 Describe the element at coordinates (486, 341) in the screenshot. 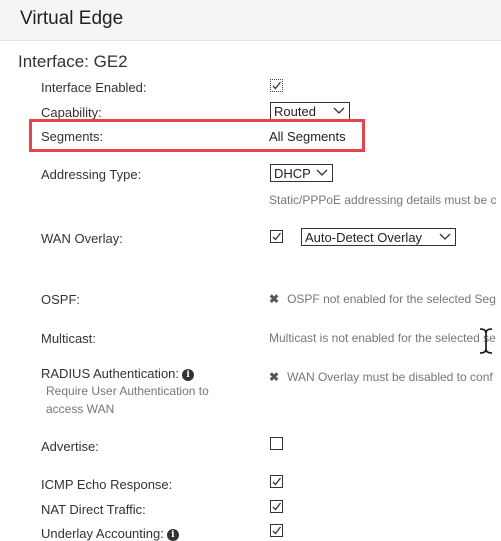

I see `text-cursor-icon` at that location.